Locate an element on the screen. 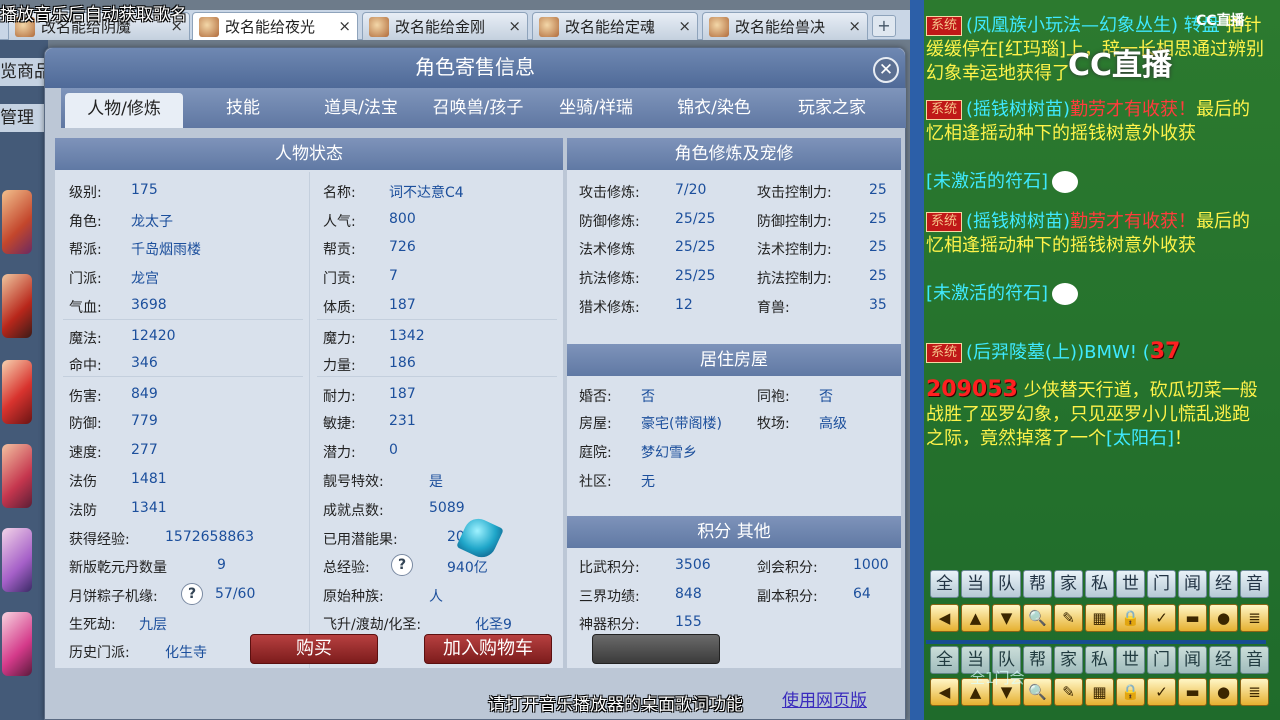  tab-mounts: 坐骑/祥瑞 is located at coordinates (596, 108).